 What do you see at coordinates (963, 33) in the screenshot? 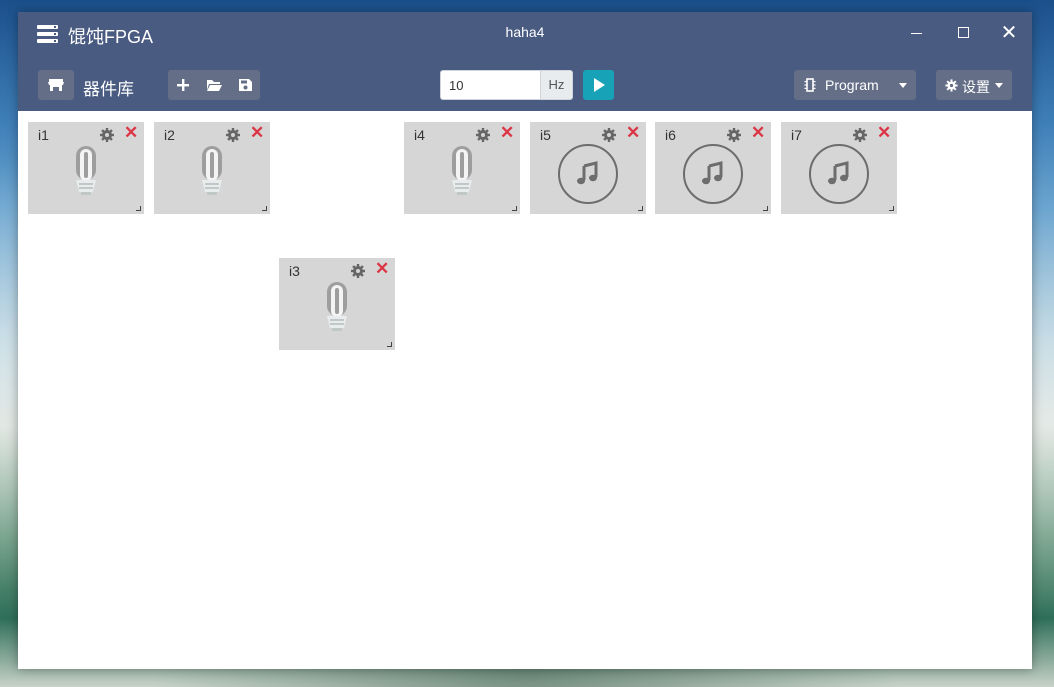
I see `maximize-button` at bounding box center [963, 33].